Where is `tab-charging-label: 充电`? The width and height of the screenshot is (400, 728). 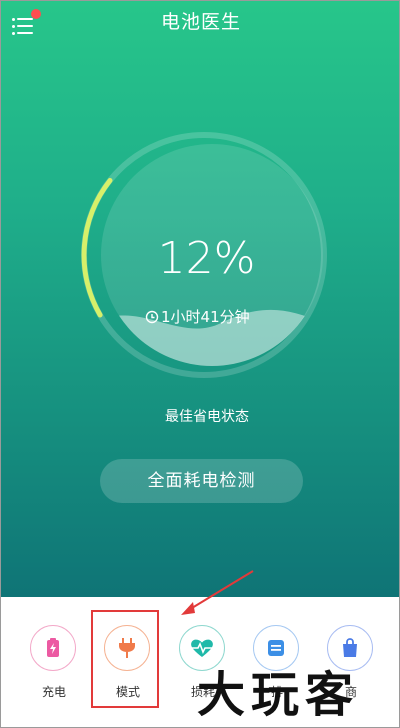 tab-charging-label: 充电 is located at coordinates (53, 692).